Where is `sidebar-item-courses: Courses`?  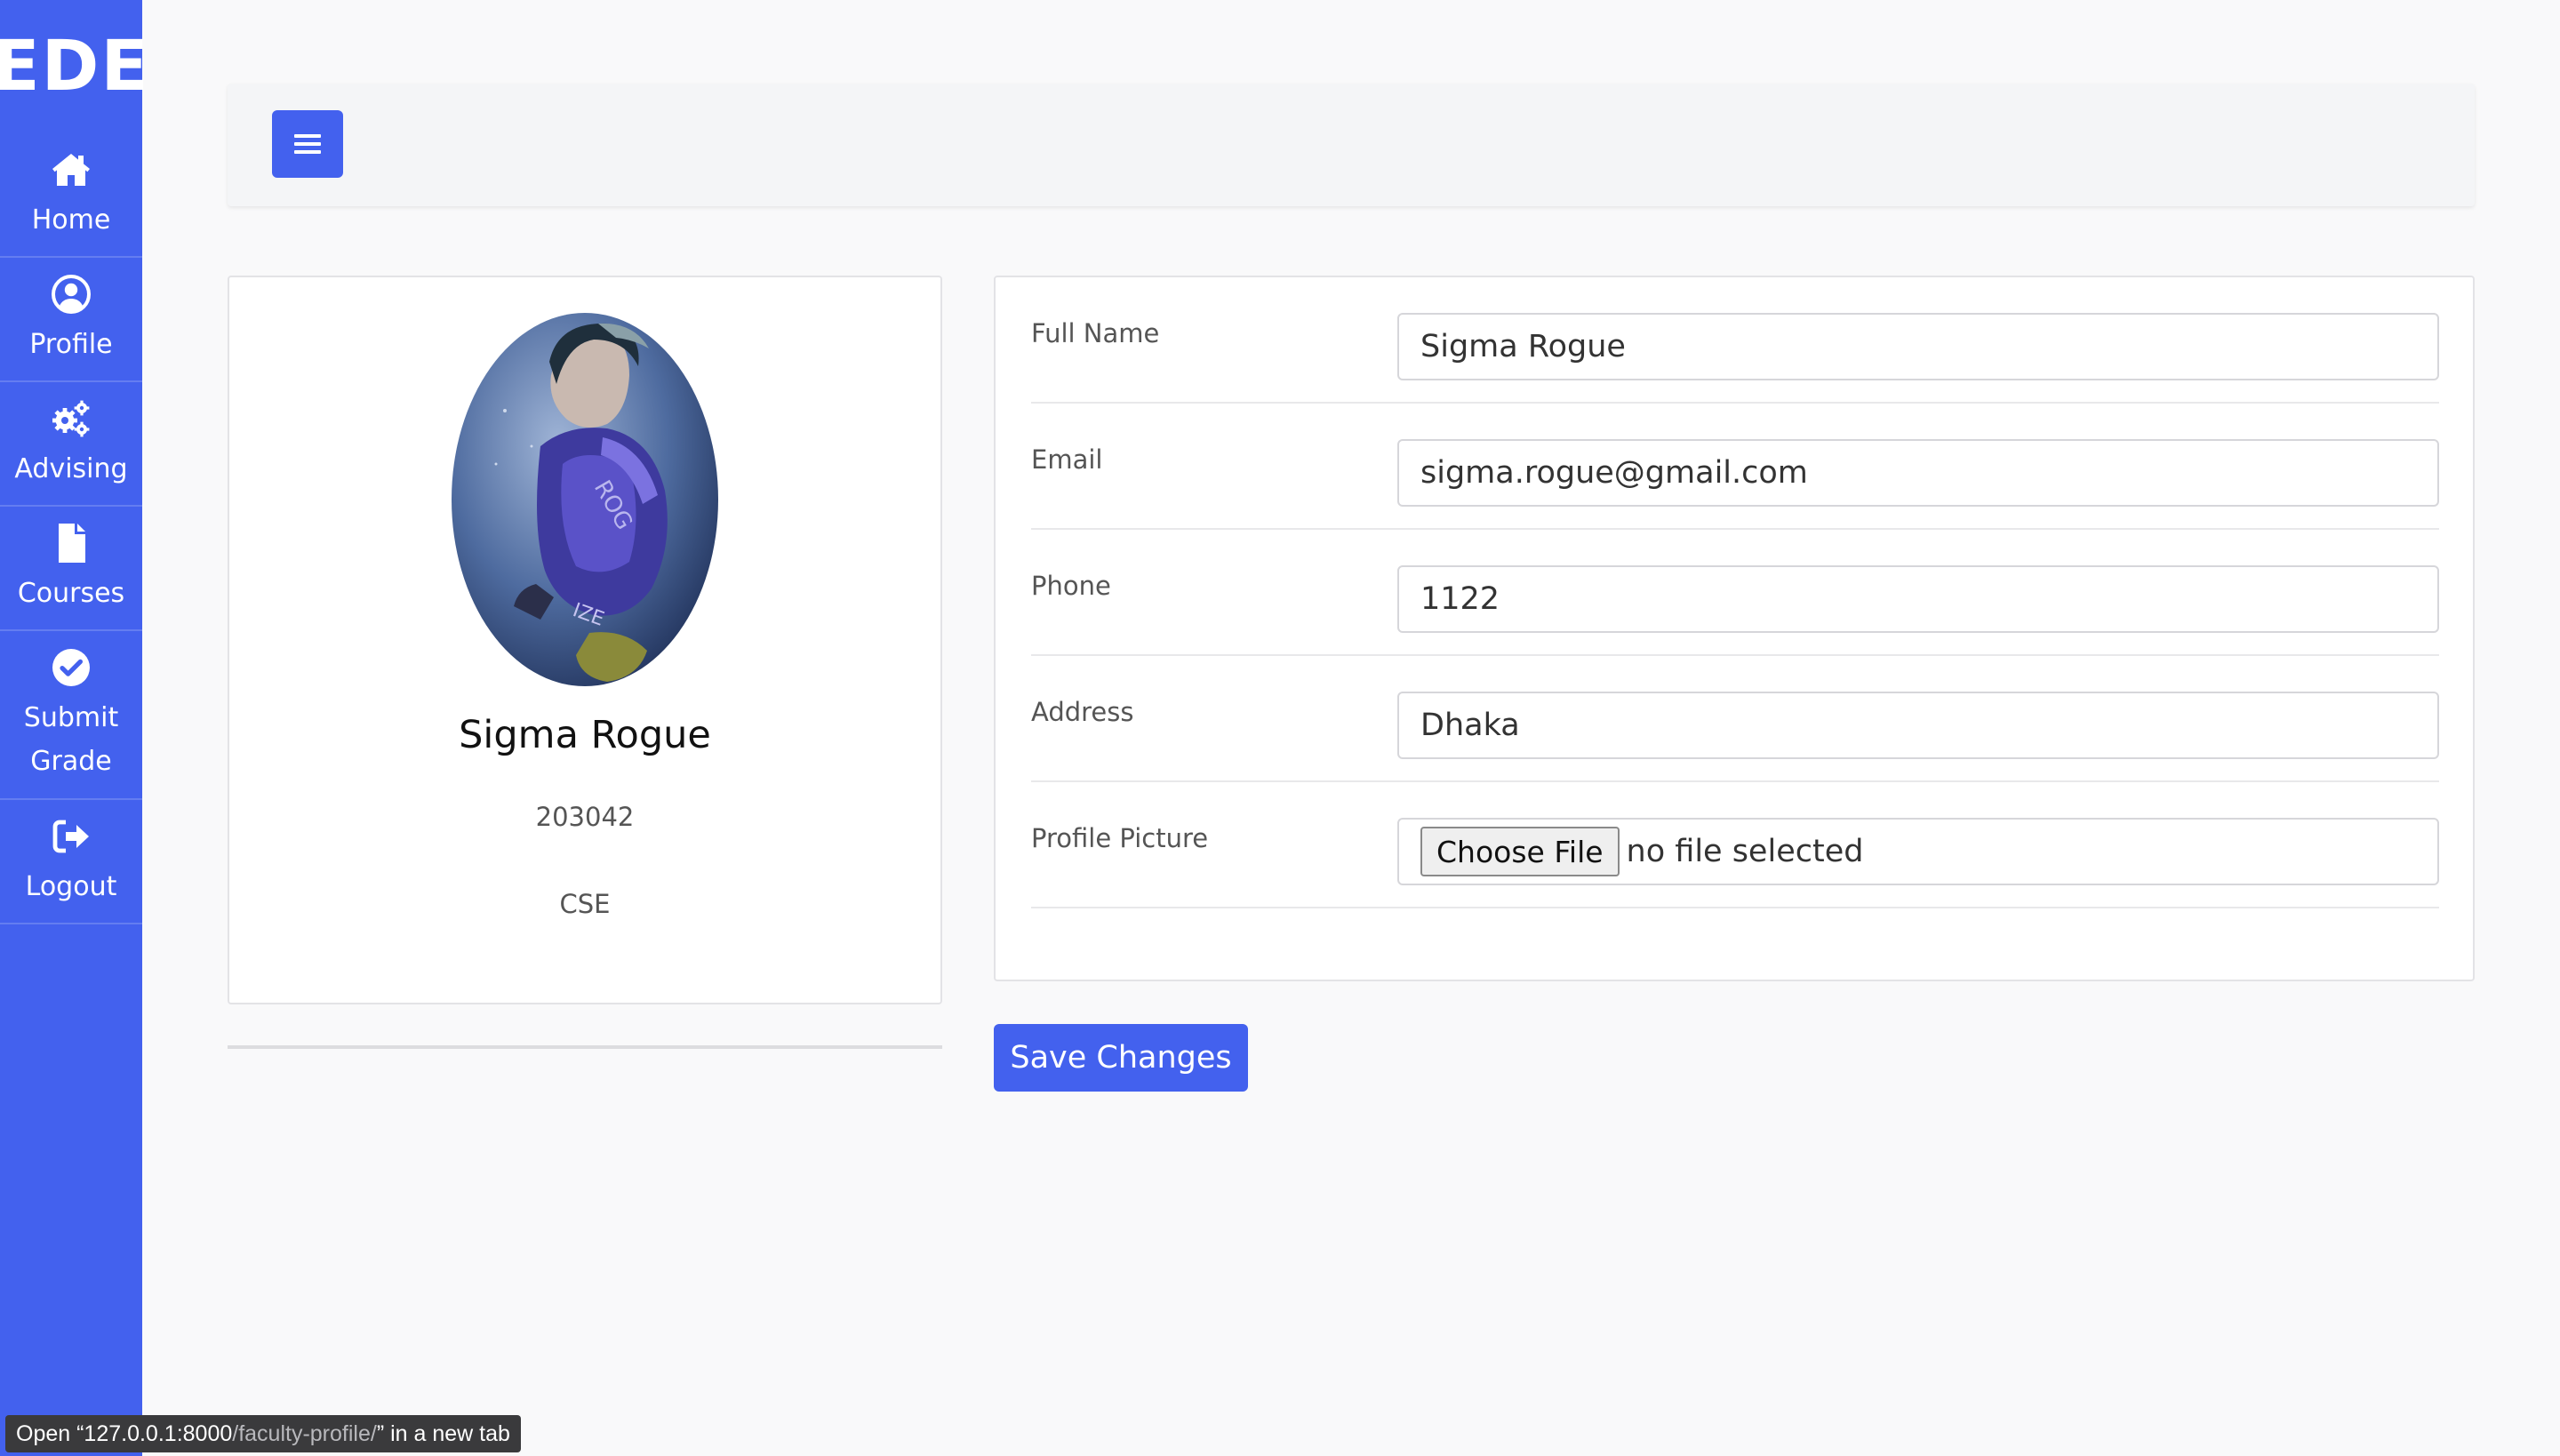
sidebar-item-courses: Courses is located at coordinates (71, 569).